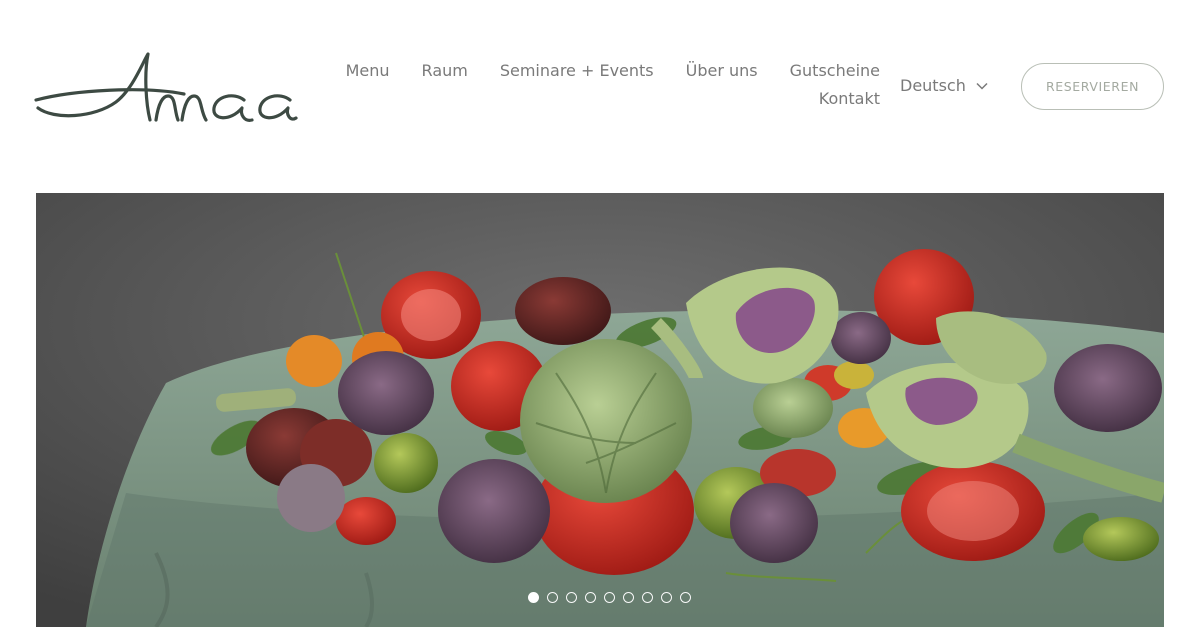 The height and width of the screenshot is (630, 1200). What do you see at coordinates (835, 71) in the screenshot?
I see `nav-item-gutscheine: Gutscheine` at bounding box center [835, 71].